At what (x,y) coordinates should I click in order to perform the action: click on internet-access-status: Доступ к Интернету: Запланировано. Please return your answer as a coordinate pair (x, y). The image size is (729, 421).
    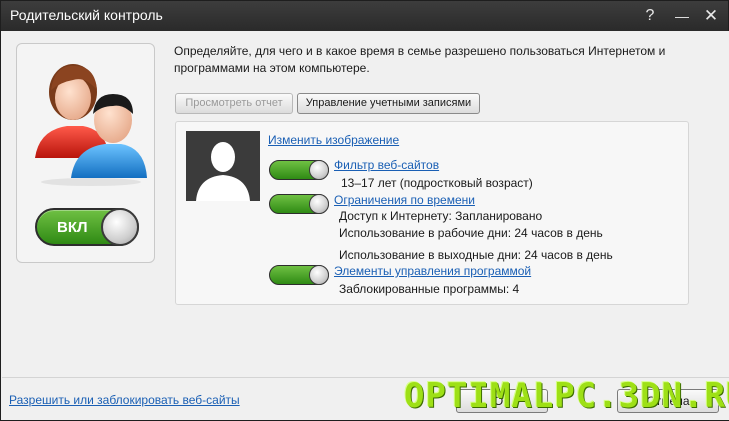
    Looking at the image, I should click on (441, 216).